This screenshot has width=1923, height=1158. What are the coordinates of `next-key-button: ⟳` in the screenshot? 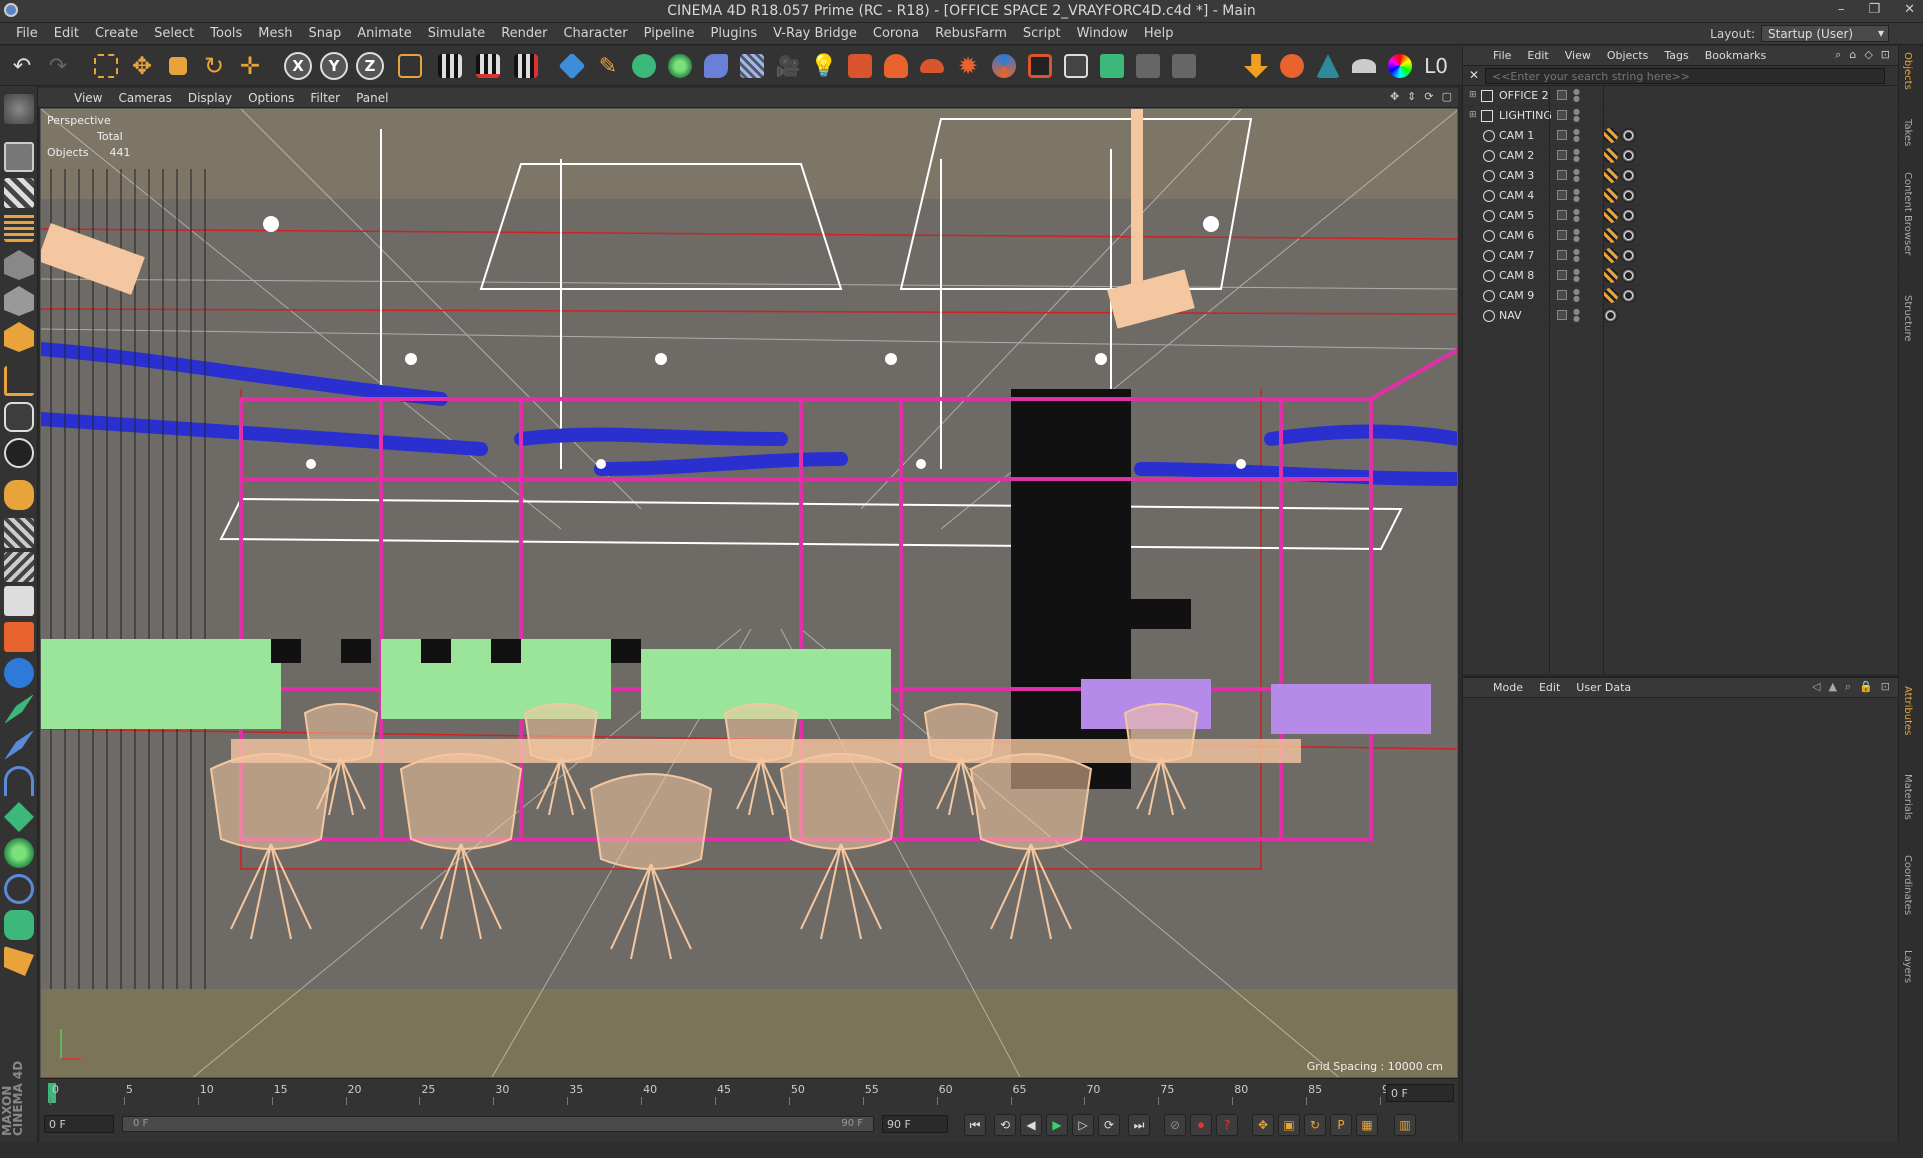 It's located at (1109, 1125).